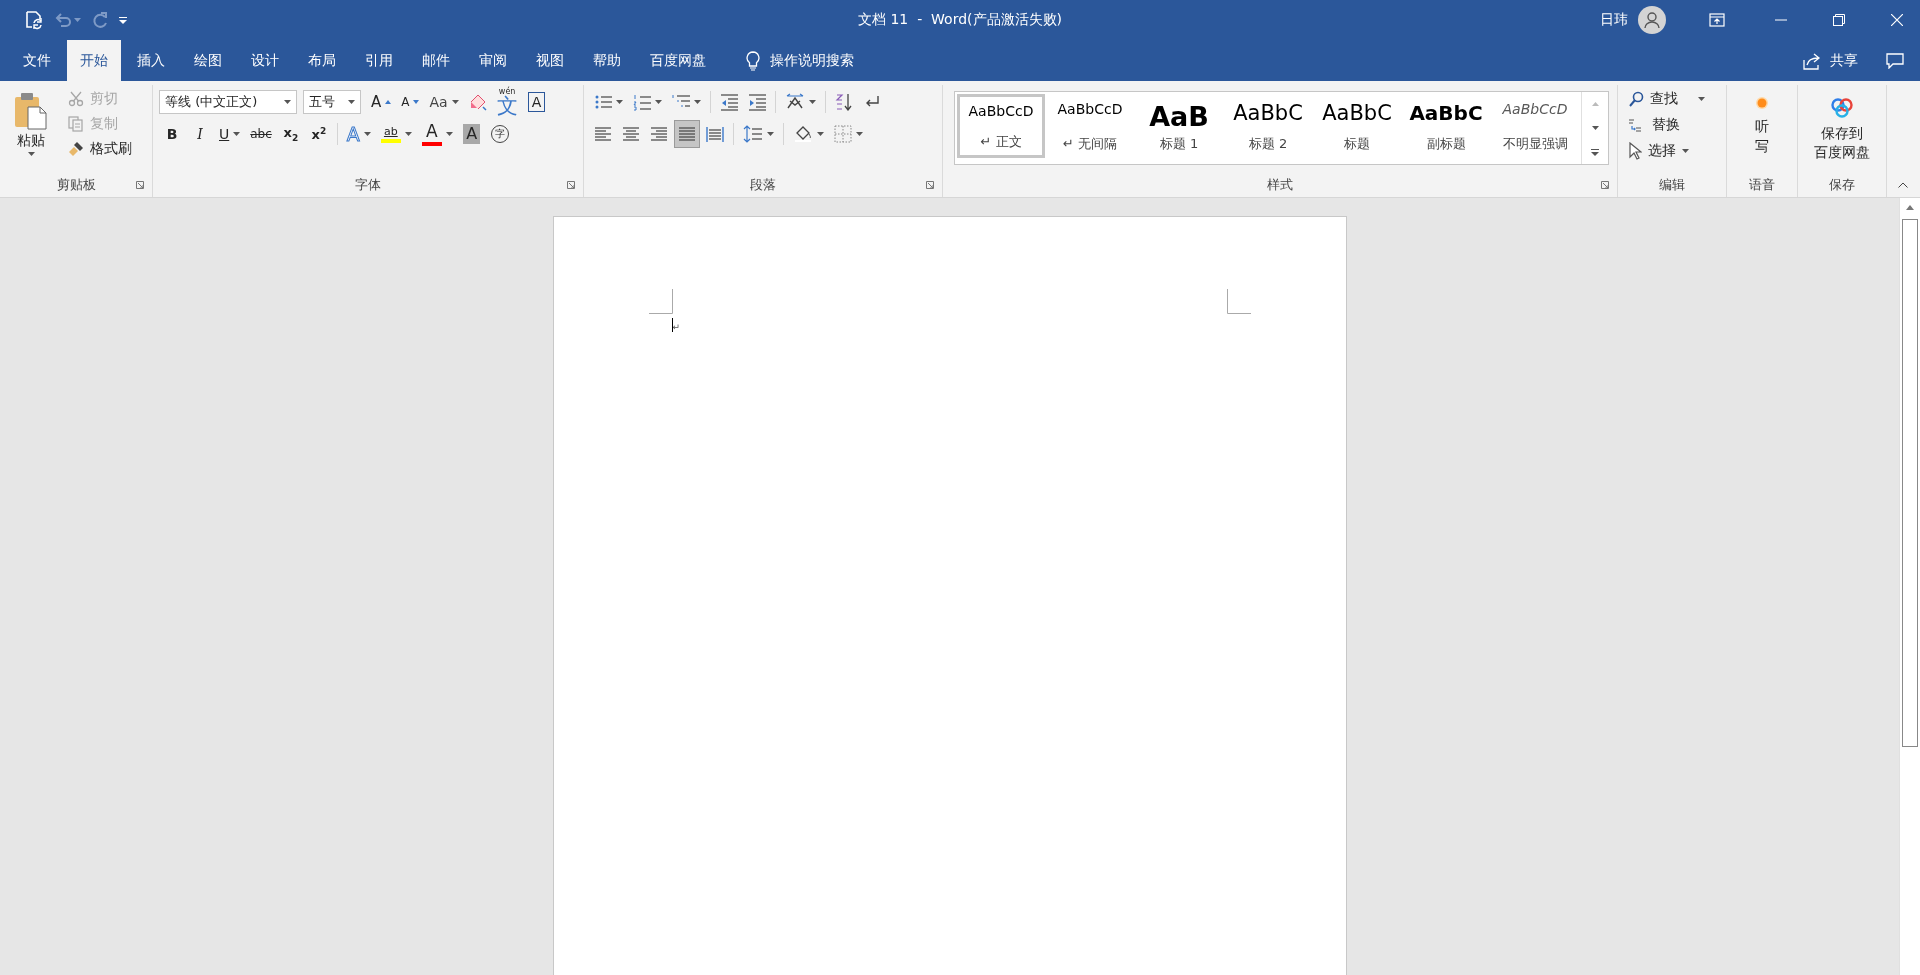  I want to click on style-gallery-item: AaBbCcD 不明显强调, so click(1535, 126).